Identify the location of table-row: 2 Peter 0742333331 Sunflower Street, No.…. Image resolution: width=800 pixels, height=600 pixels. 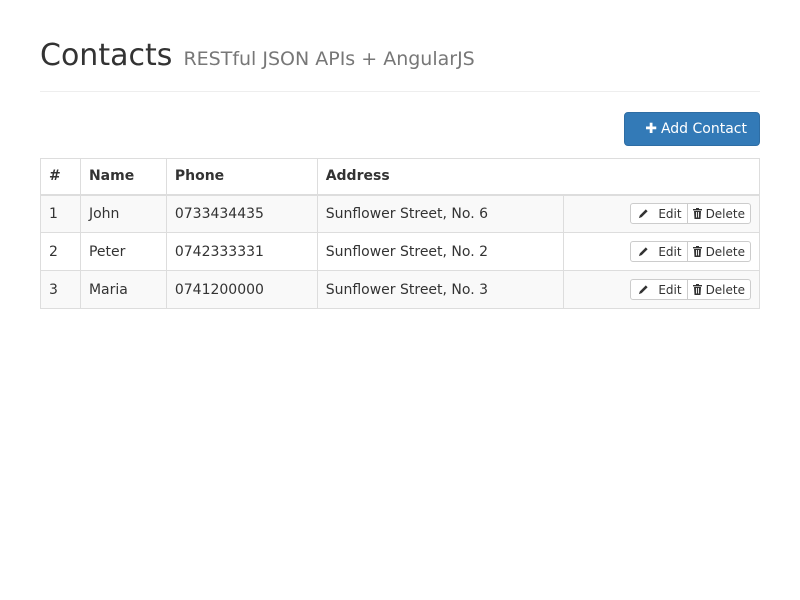
(400, 251).